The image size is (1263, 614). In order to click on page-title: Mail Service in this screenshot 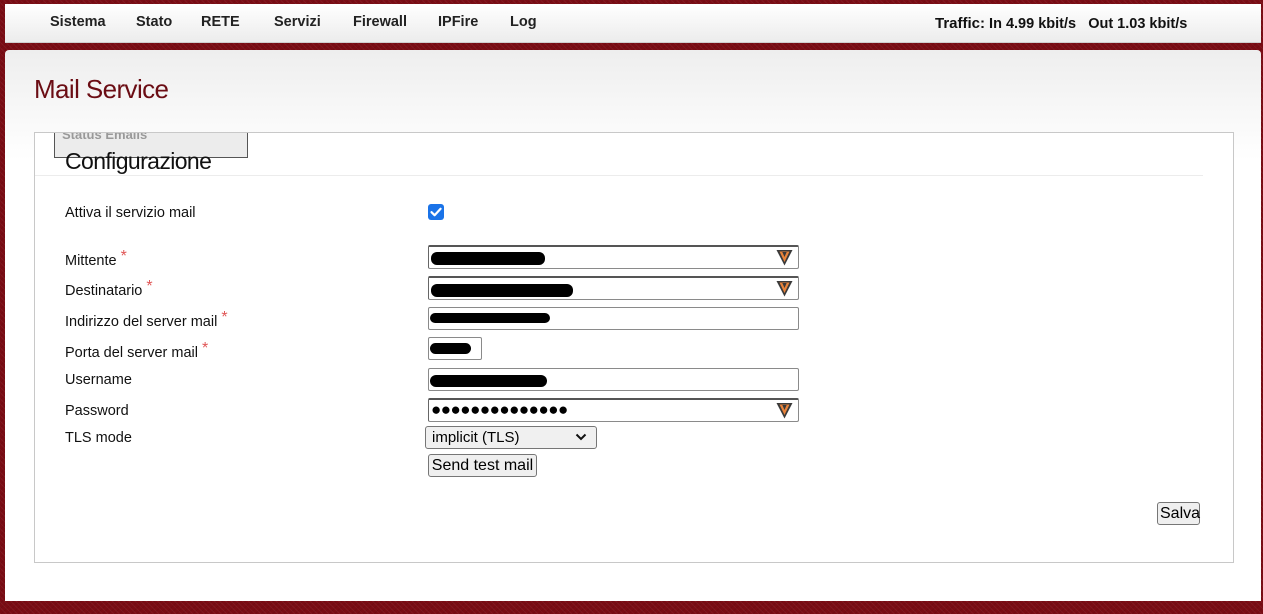, I will do `click(101, 89)`.